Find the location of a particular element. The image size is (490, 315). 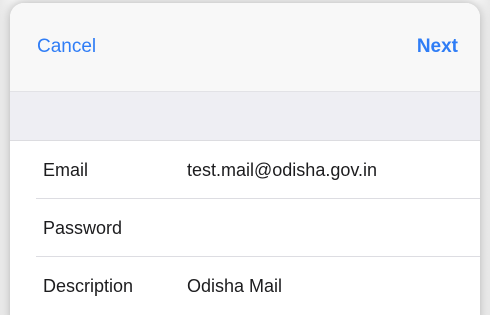

description-label: Description is located at coordinates (88, 286).